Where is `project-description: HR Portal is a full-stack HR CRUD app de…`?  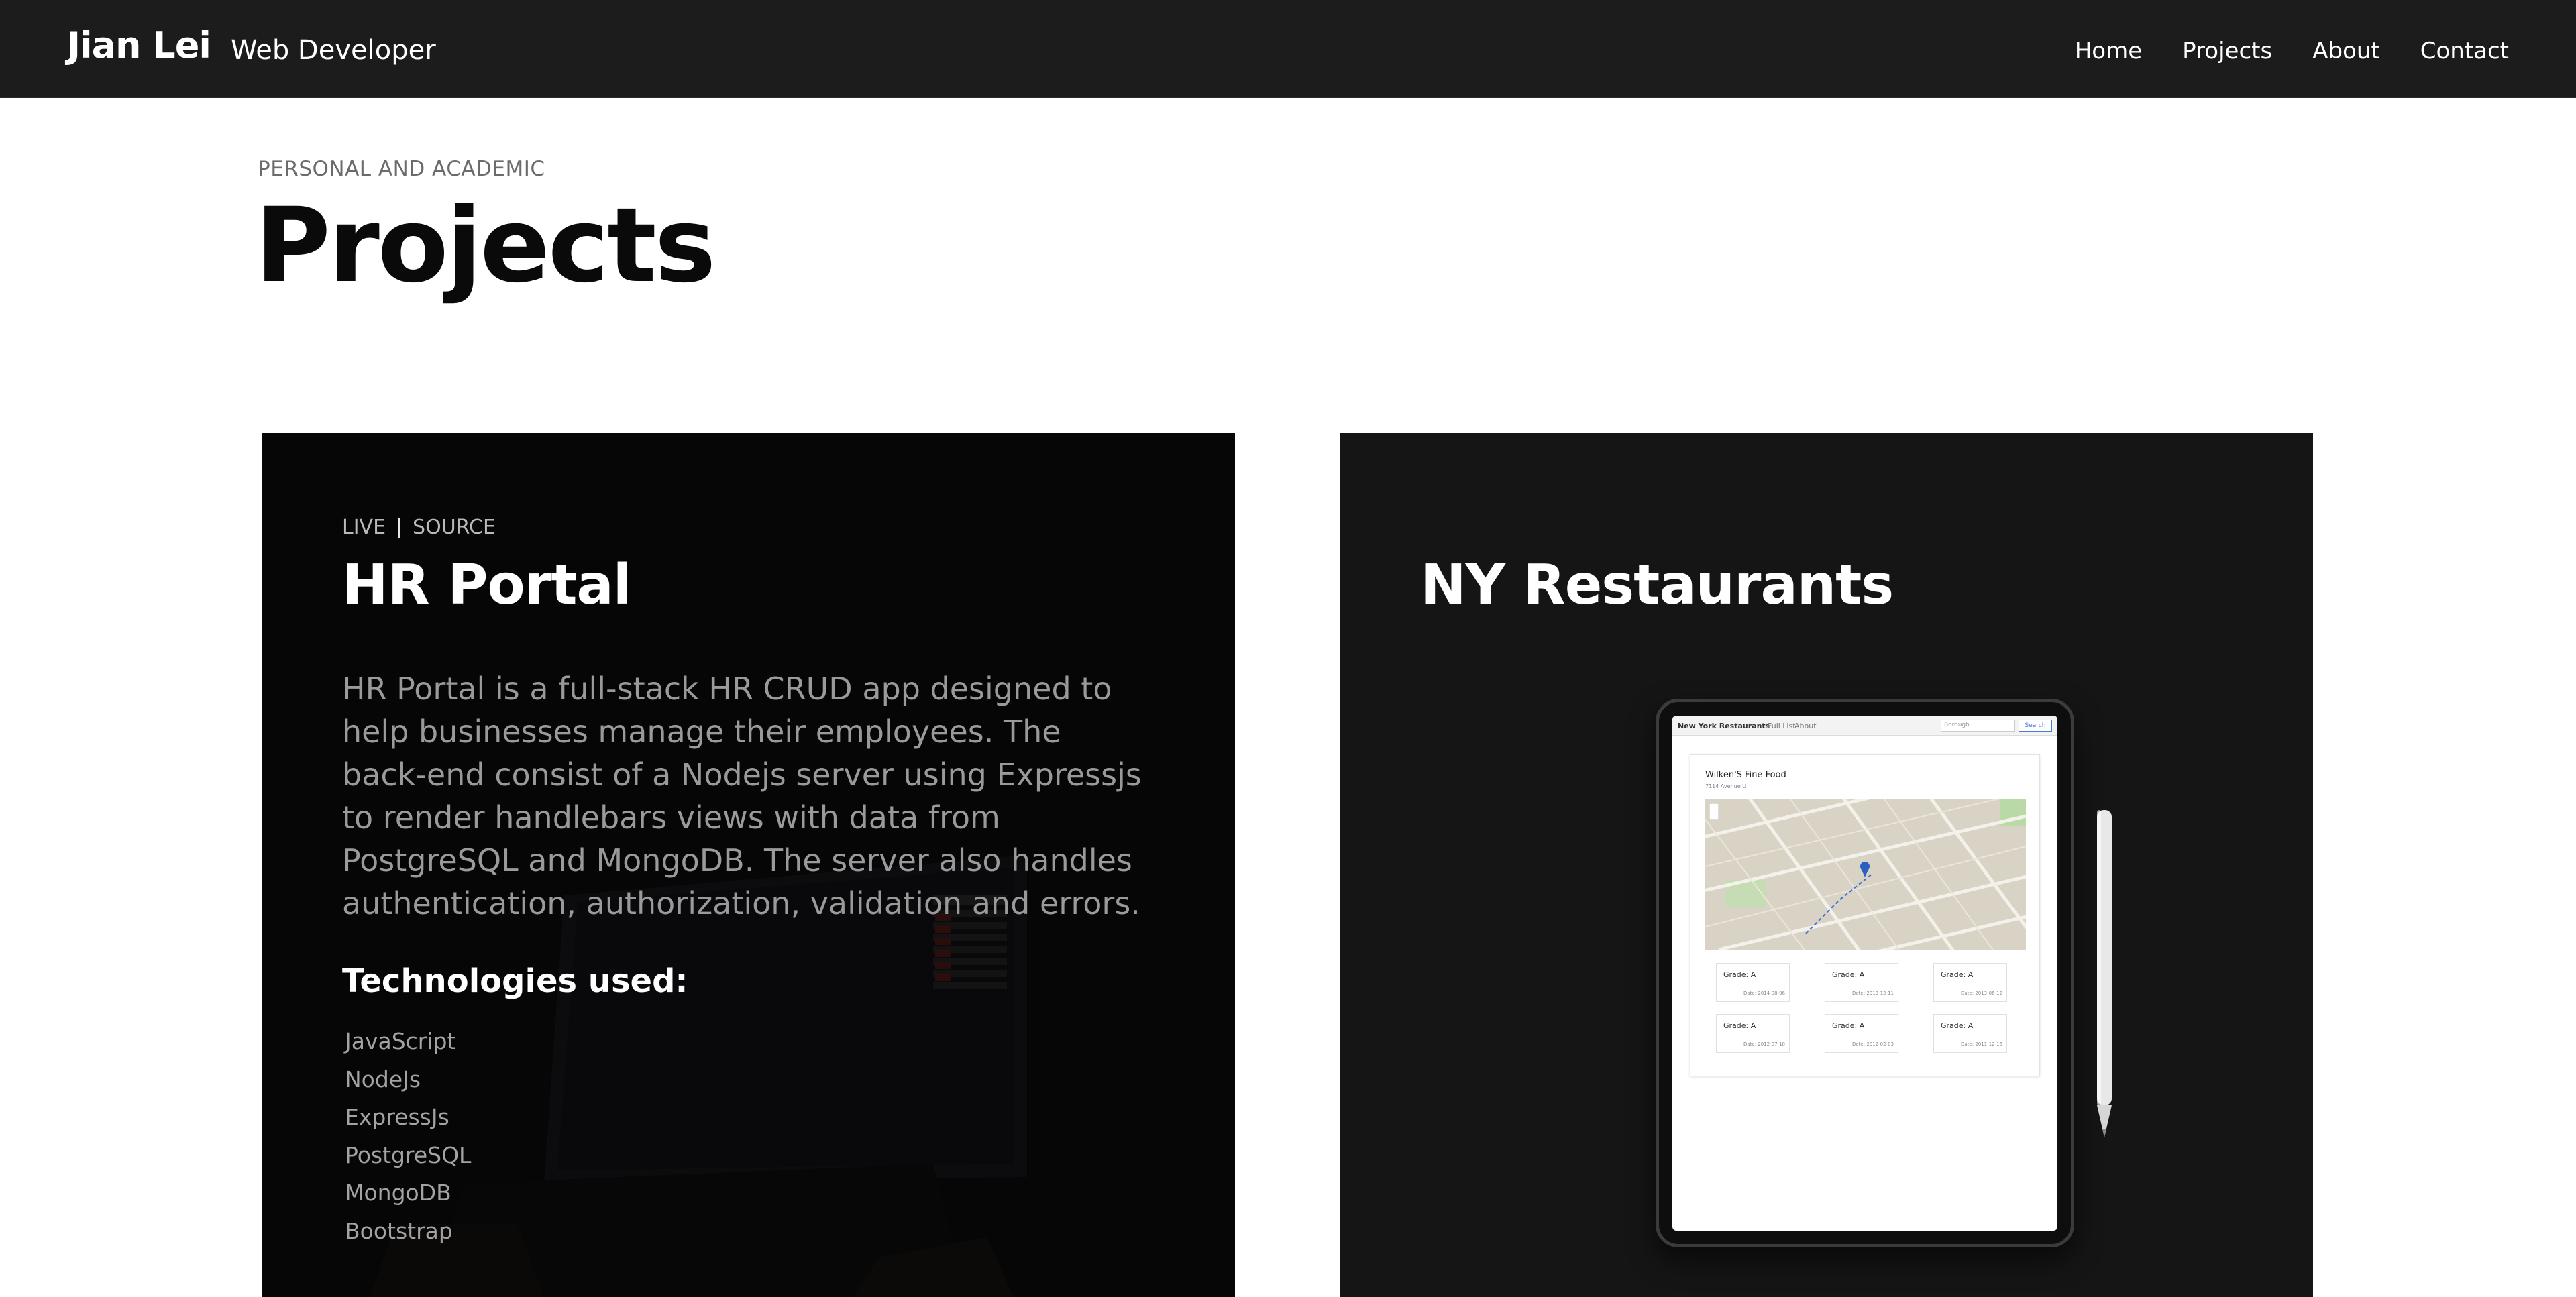
project-description: HR Portal is a full-stack HR CRUD app de… is located at coordinates (742, 796).